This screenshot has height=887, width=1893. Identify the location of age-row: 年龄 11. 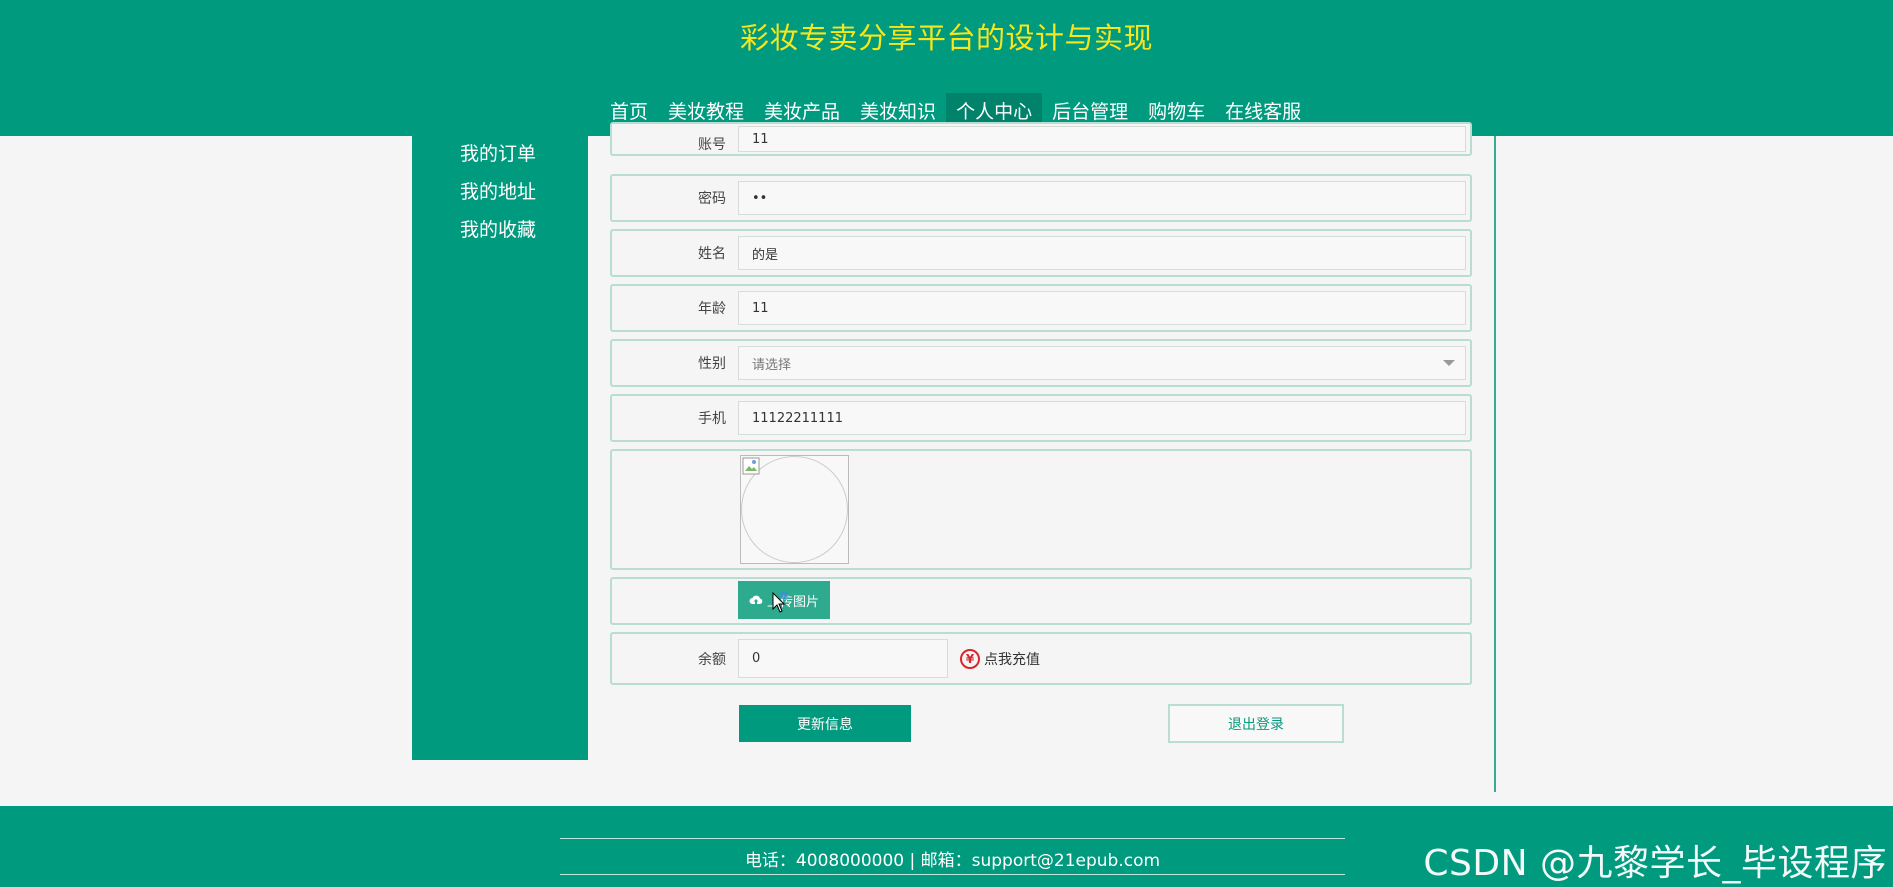
(1041, 308).